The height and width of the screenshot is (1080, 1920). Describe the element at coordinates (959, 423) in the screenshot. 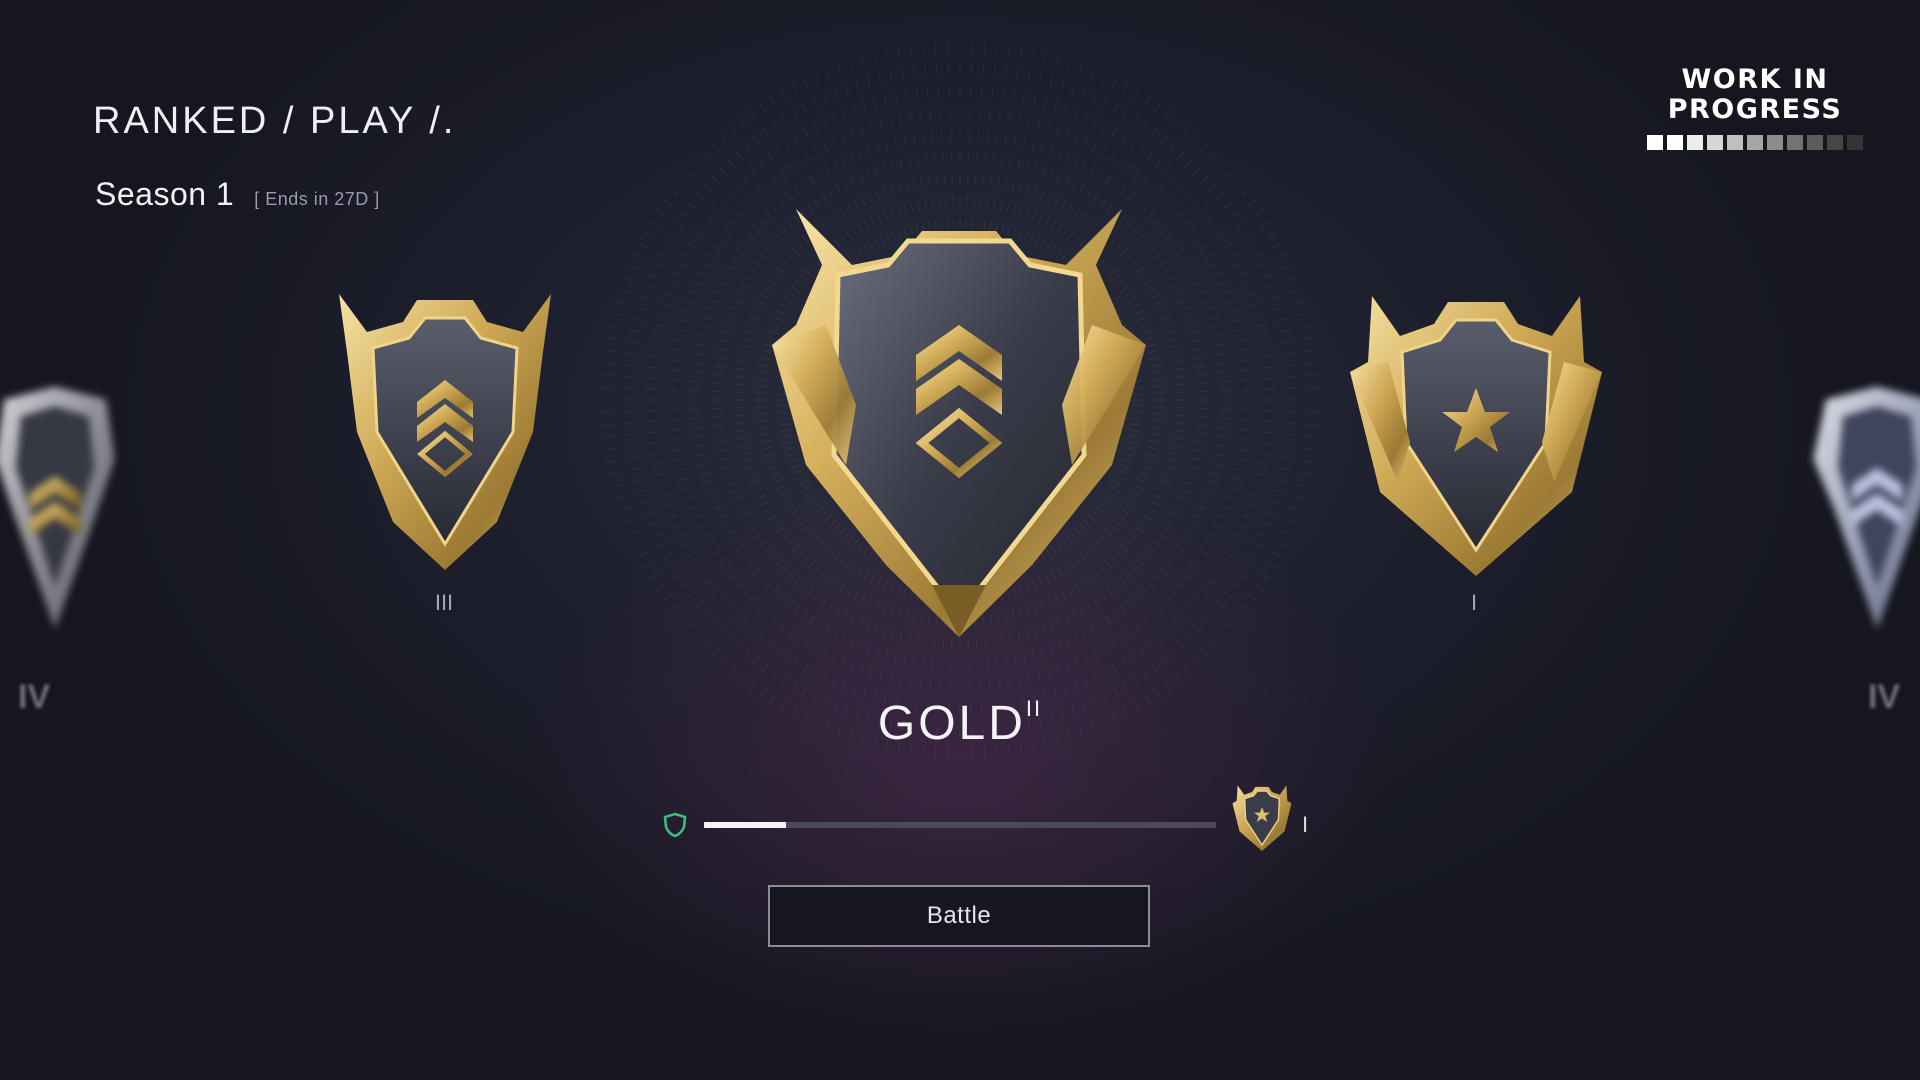

I see `gold-double-chevron-badge-icon` at that location.